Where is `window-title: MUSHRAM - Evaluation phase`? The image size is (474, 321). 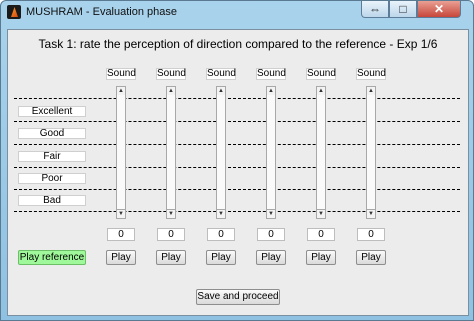
window-title: MUSHRAM - Evaluation phase is located at coordinates (102, 12).